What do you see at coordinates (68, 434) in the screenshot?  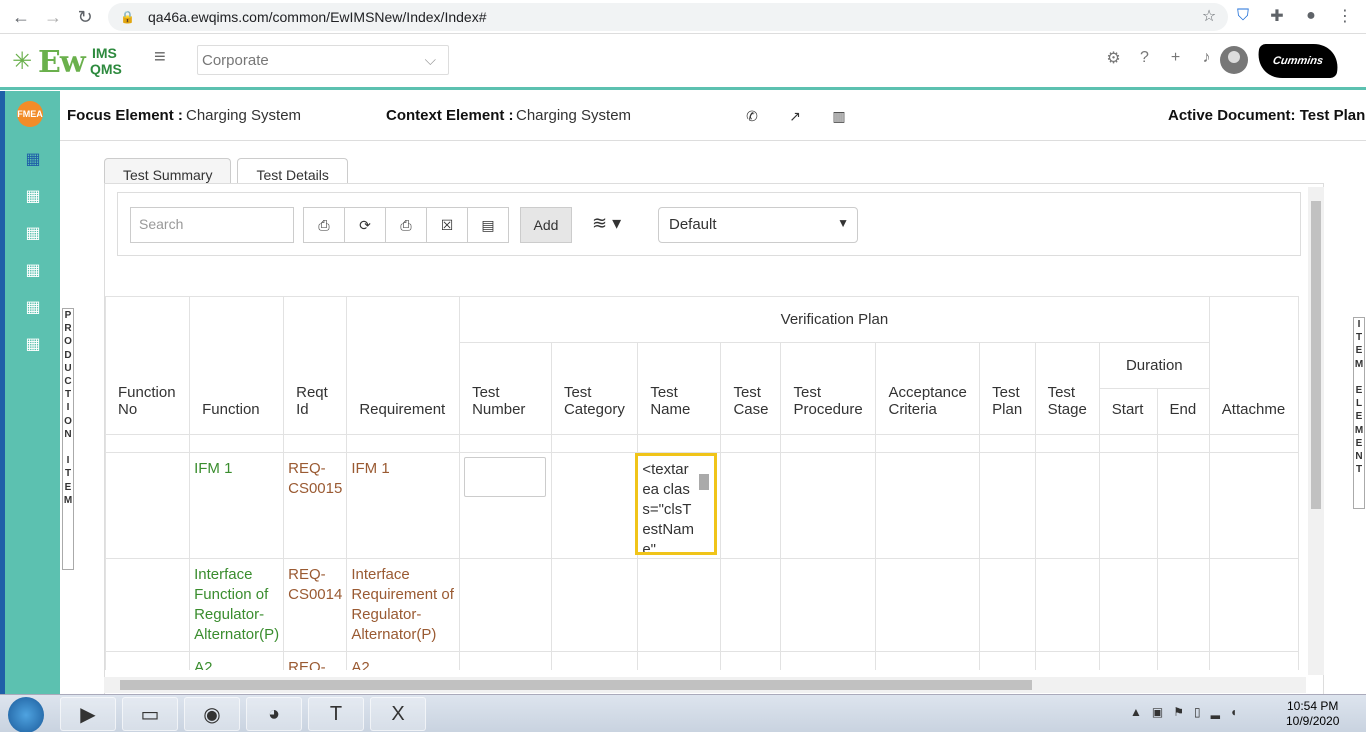 I see `vertical-letter: N` at bounding box center [68, 434].